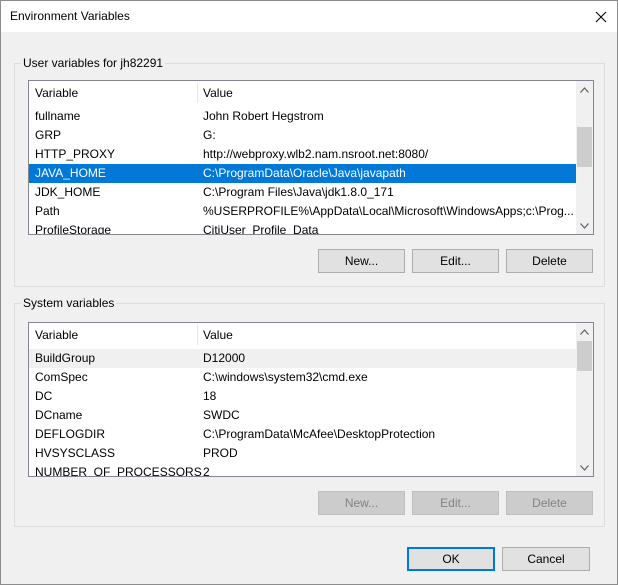  What do you see at coordinates (48, 135) in the screenshot?
I see `variable-name: GRP` at bounding box center [48, 135].